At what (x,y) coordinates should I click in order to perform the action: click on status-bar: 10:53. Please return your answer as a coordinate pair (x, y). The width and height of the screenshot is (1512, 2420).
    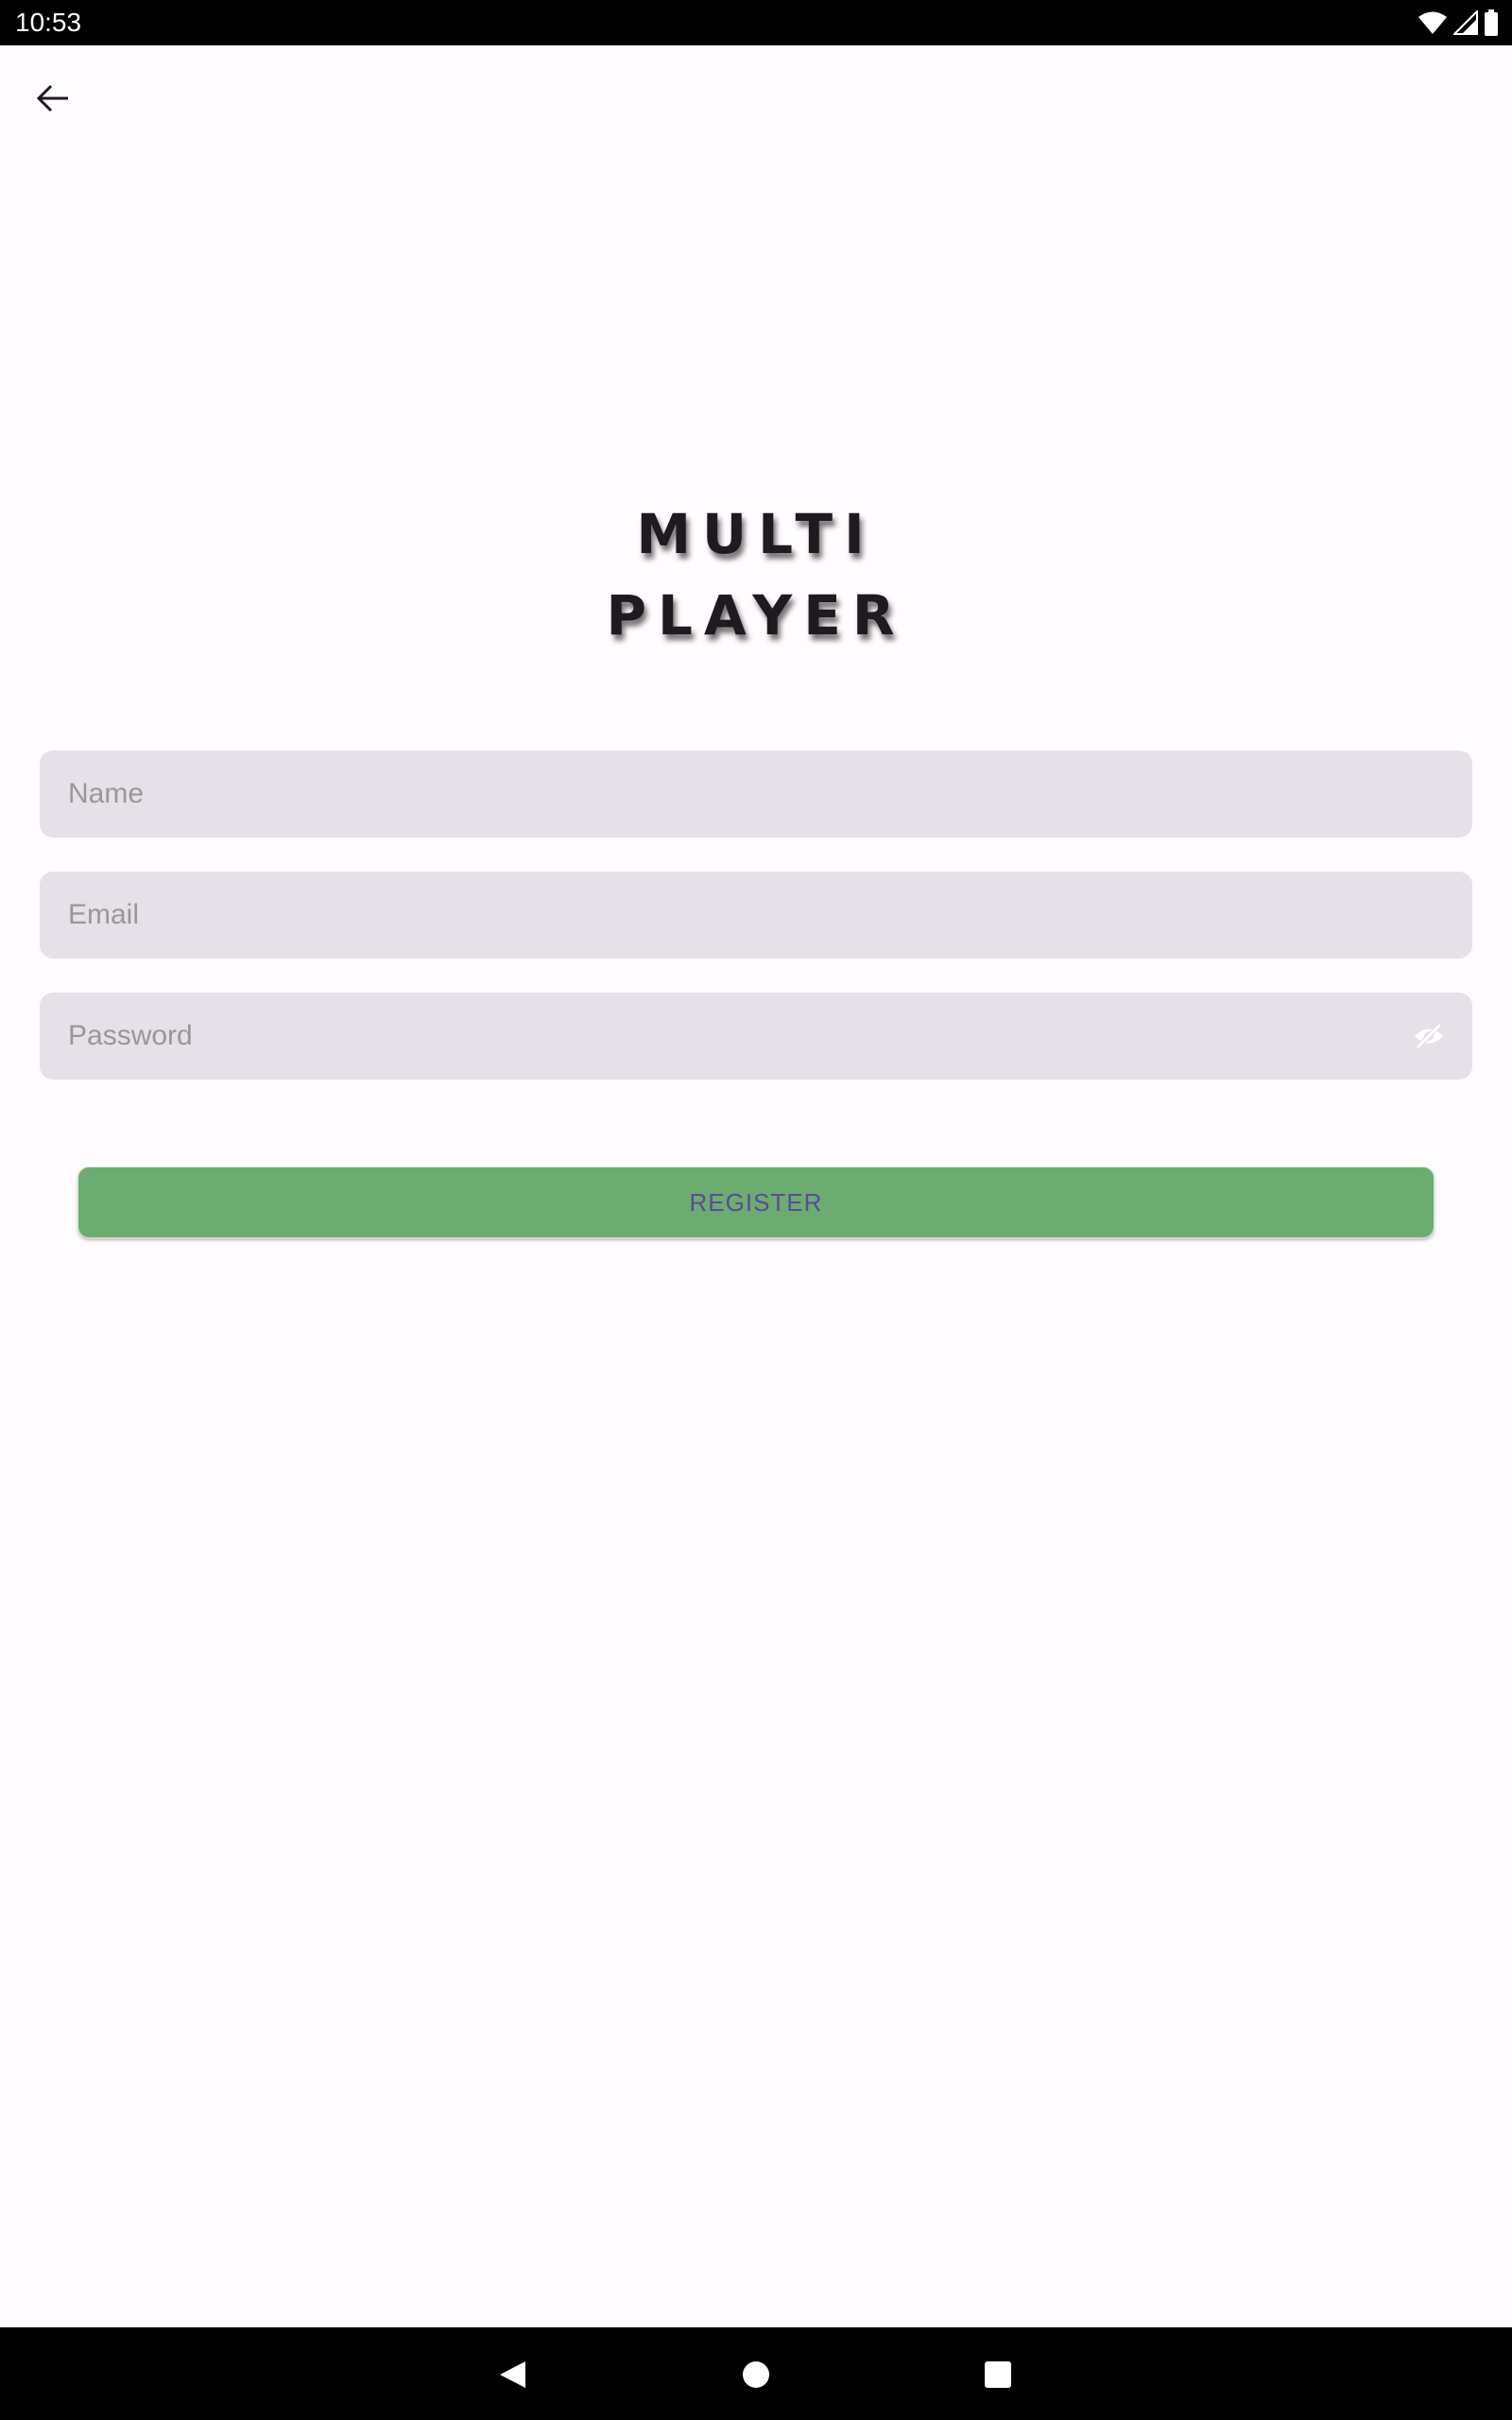
    Looking at the image, I should click on (756, 22).